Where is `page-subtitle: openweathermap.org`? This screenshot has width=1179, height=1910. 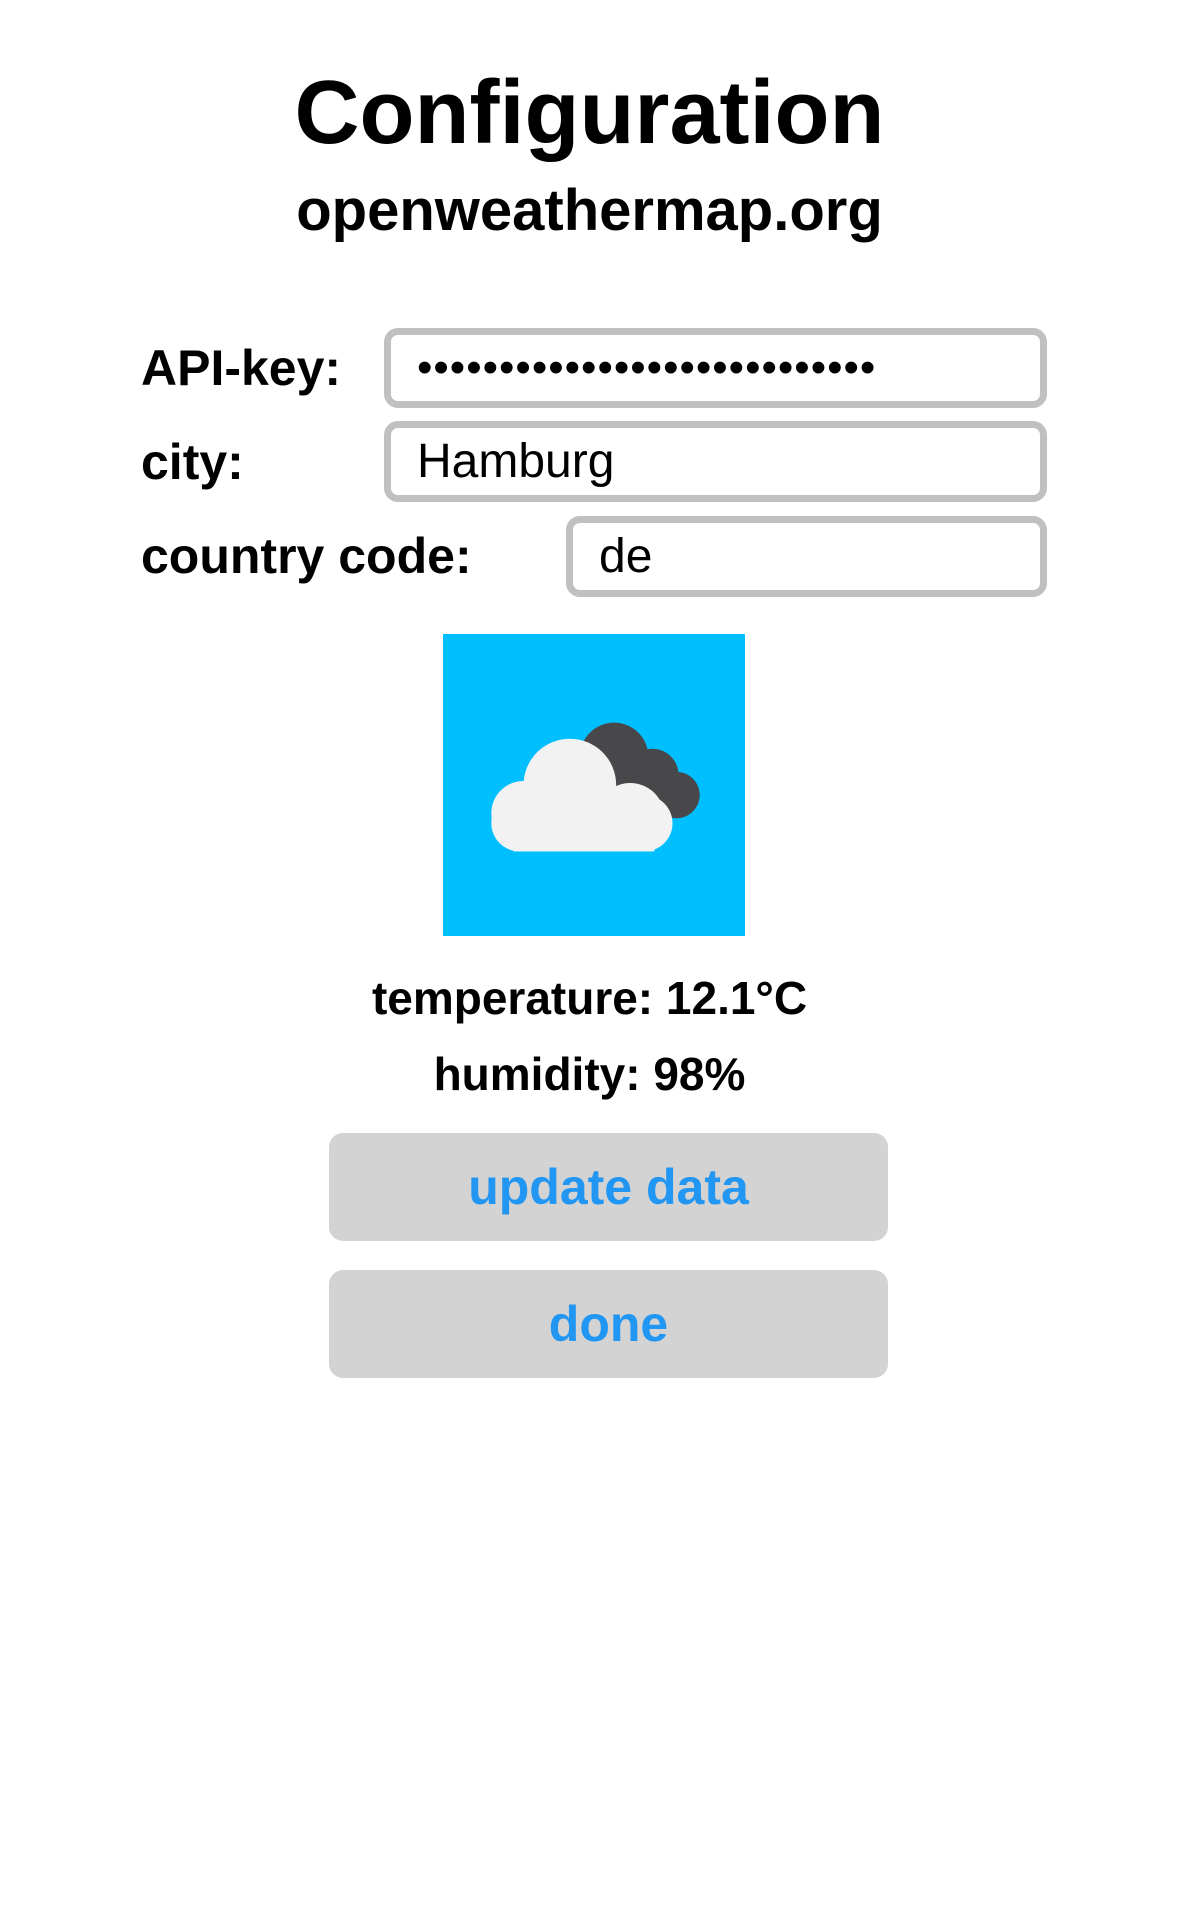
page-subtitle: openweathermap.org is located at coordinates (589, 210).